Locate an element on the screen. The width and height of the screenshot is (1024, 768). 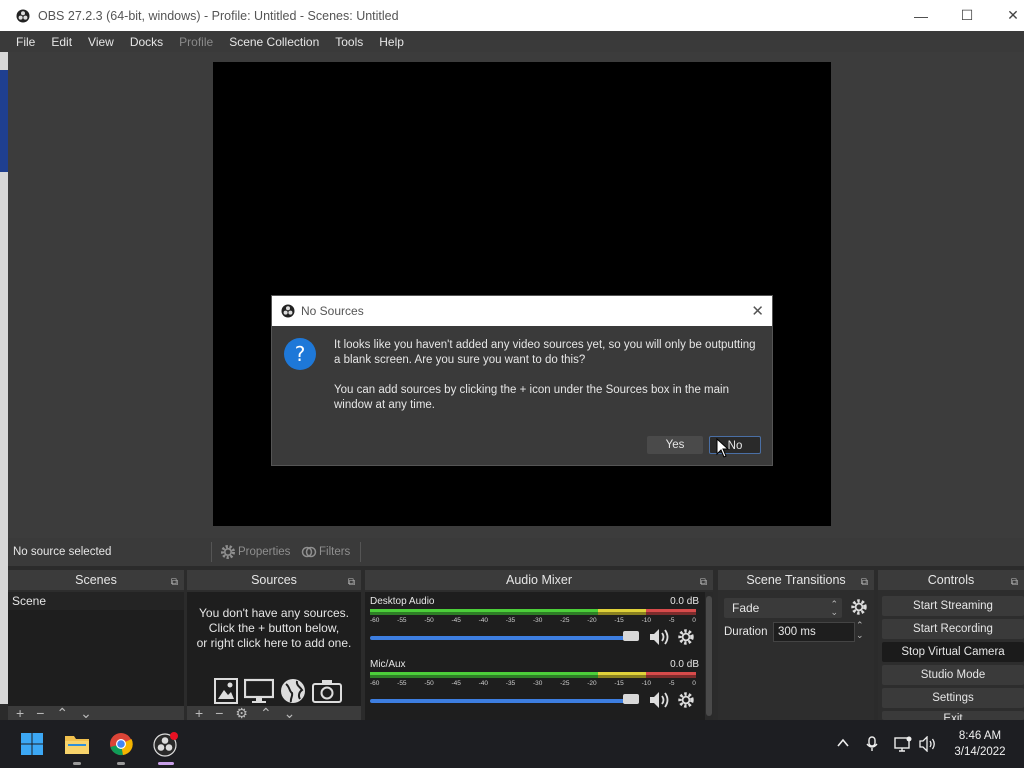
minimize-button: — is located at coordinates (921, 15).